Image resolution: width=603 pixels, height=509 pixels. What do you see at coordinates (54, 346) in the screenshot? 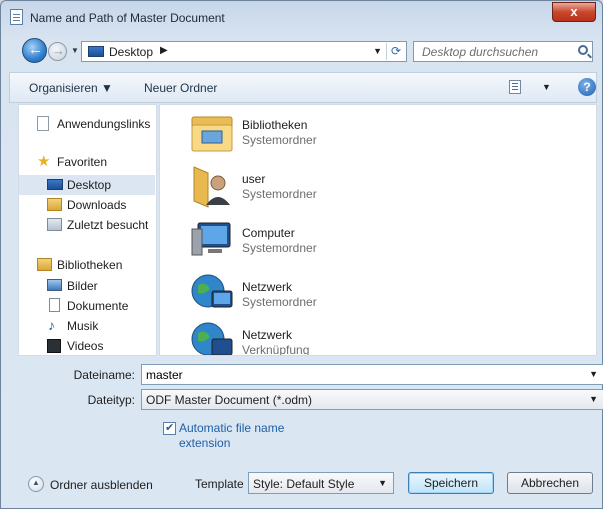
I see `videos-icon` at bounding box center [54, 346].